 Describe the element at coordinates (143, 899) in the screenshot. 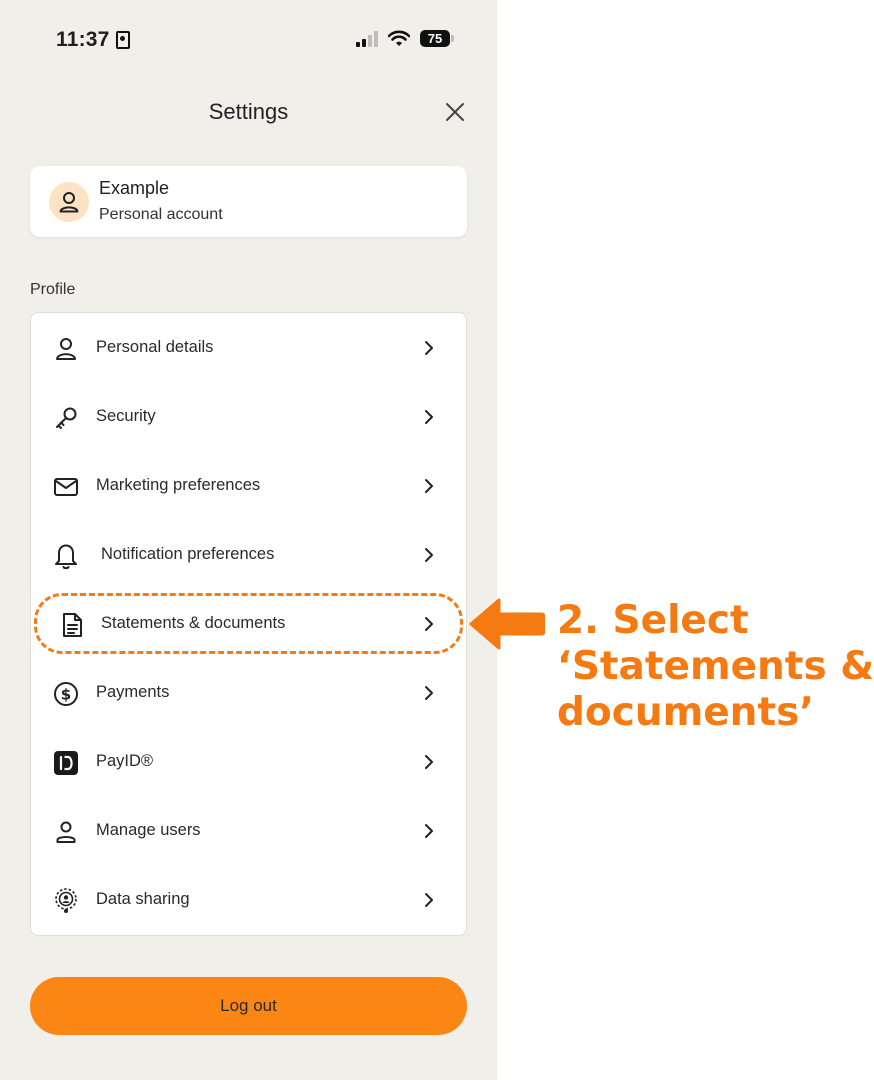

I see `menu-item-label: Data sharing` at that location.